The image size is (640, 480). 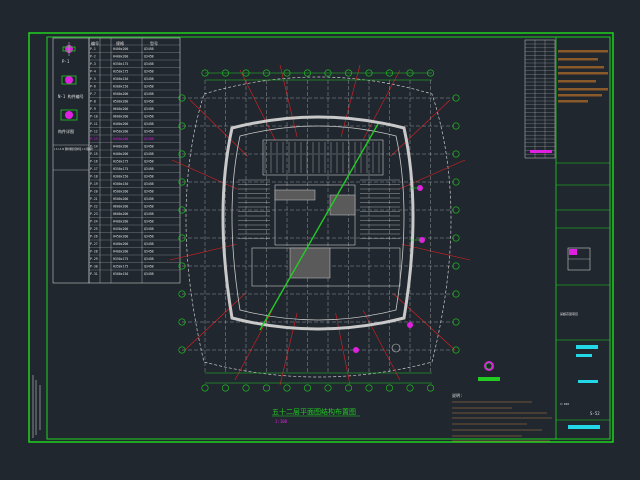 I want to click on schedule-cell: P-8, so click(x=93, y=102).